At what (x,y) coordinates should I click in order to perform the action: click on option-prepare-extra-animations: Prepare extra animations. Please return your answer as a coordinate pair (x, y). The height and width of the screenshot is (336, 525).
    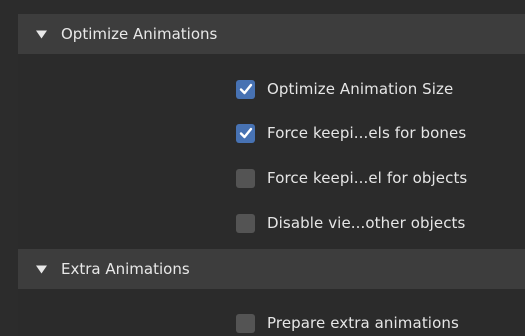
    Looking at the image, I should click on (347, 323).